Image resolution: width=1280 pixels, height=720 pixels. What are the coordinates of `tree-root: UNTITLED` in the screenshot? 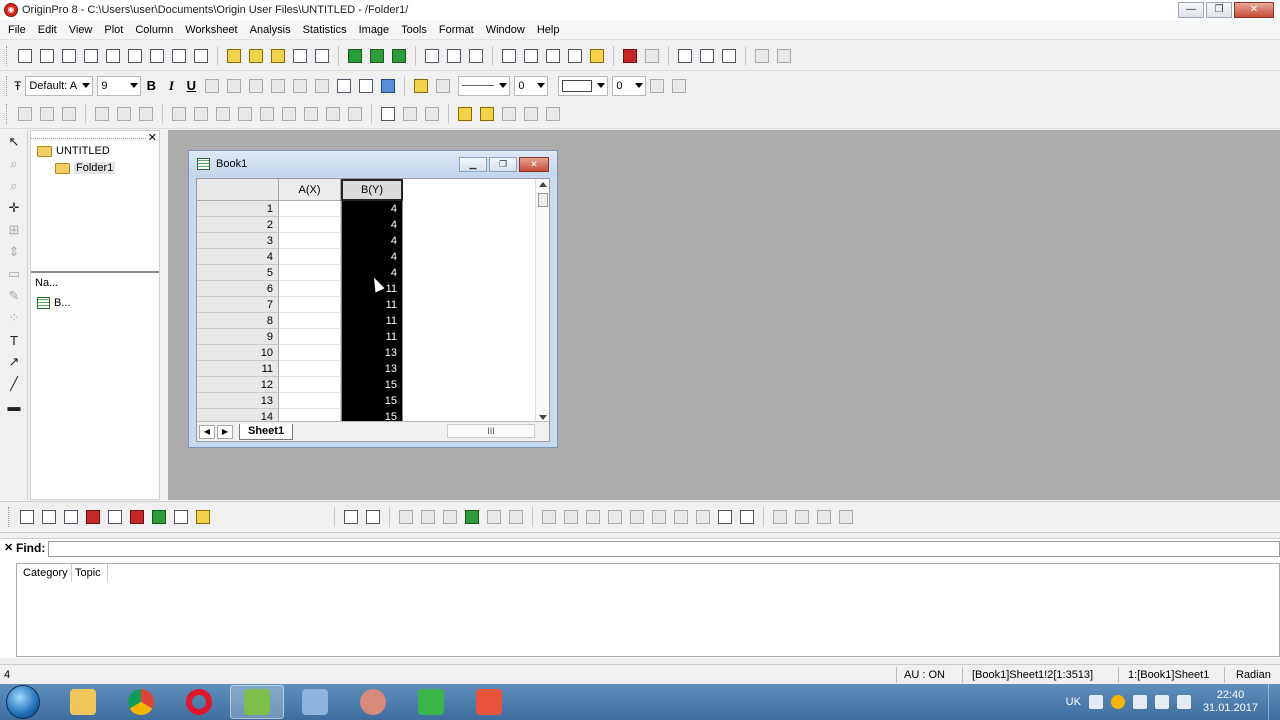 It's located at (73, 151).